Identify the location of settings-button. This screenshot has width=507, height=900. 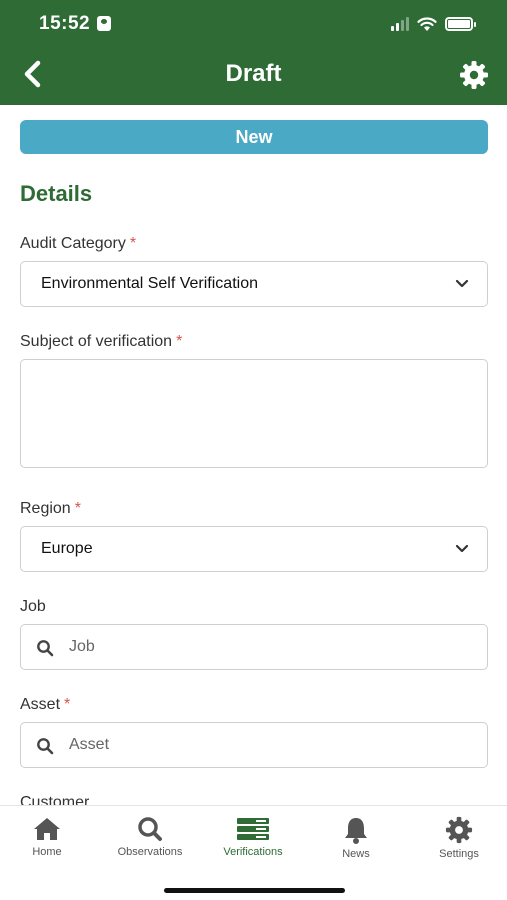
(474, 75).